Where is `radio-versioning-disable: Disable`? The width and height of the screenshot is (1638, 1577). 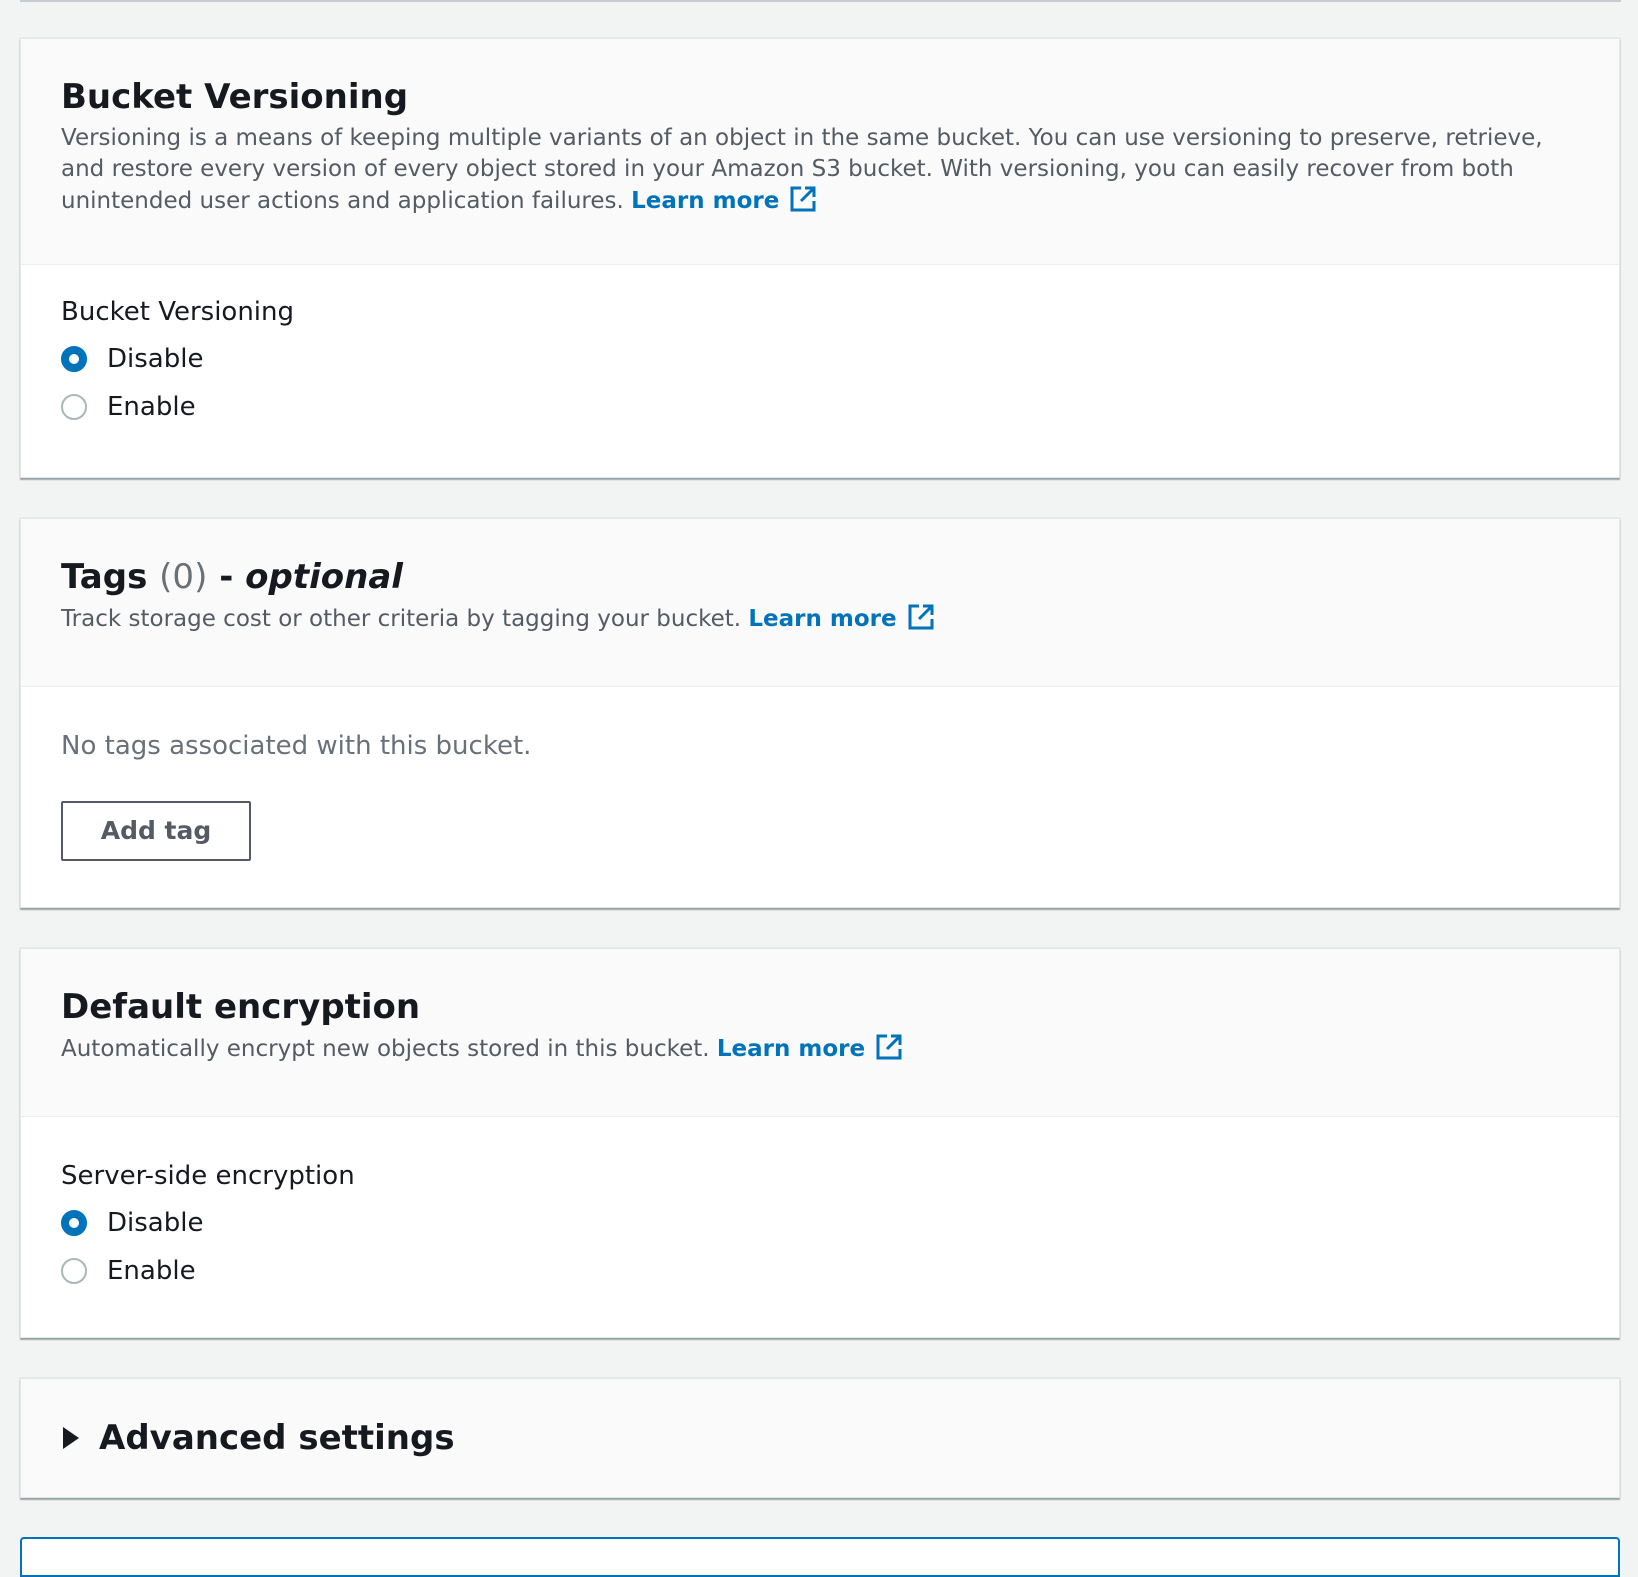
radio-versioning-disable: Disable is located at coordinates (820, 359).